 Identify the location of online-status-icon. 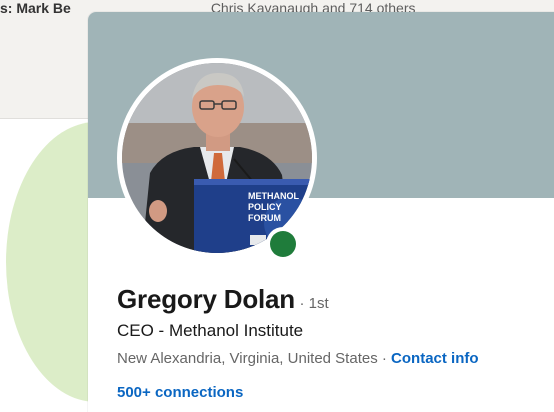
(283, 244).